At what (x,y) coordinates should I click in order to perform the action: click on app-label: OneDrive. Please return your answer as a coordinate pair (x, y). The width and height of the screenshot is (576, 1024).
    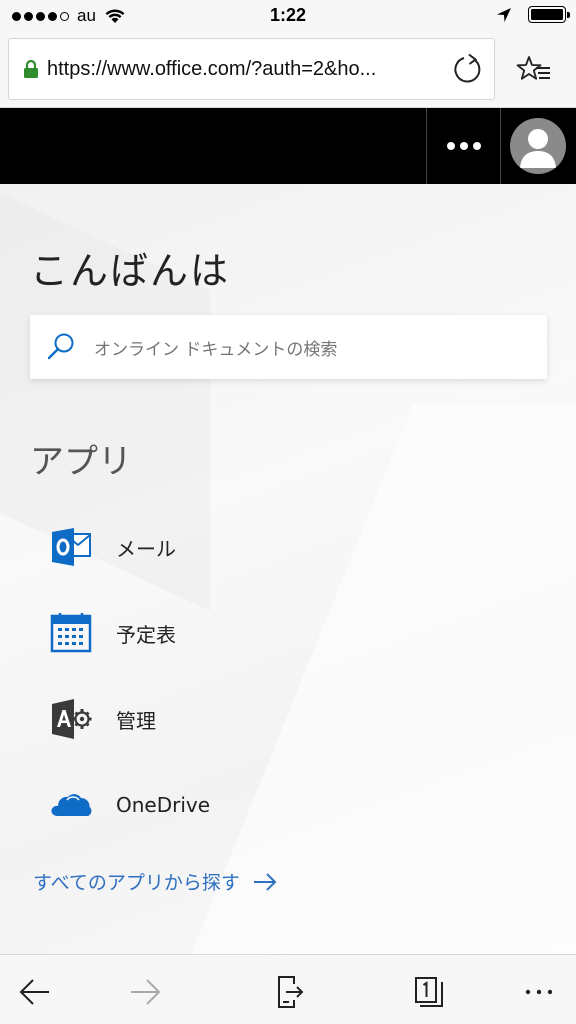
    Looking at the image, I should click on (163, 805).